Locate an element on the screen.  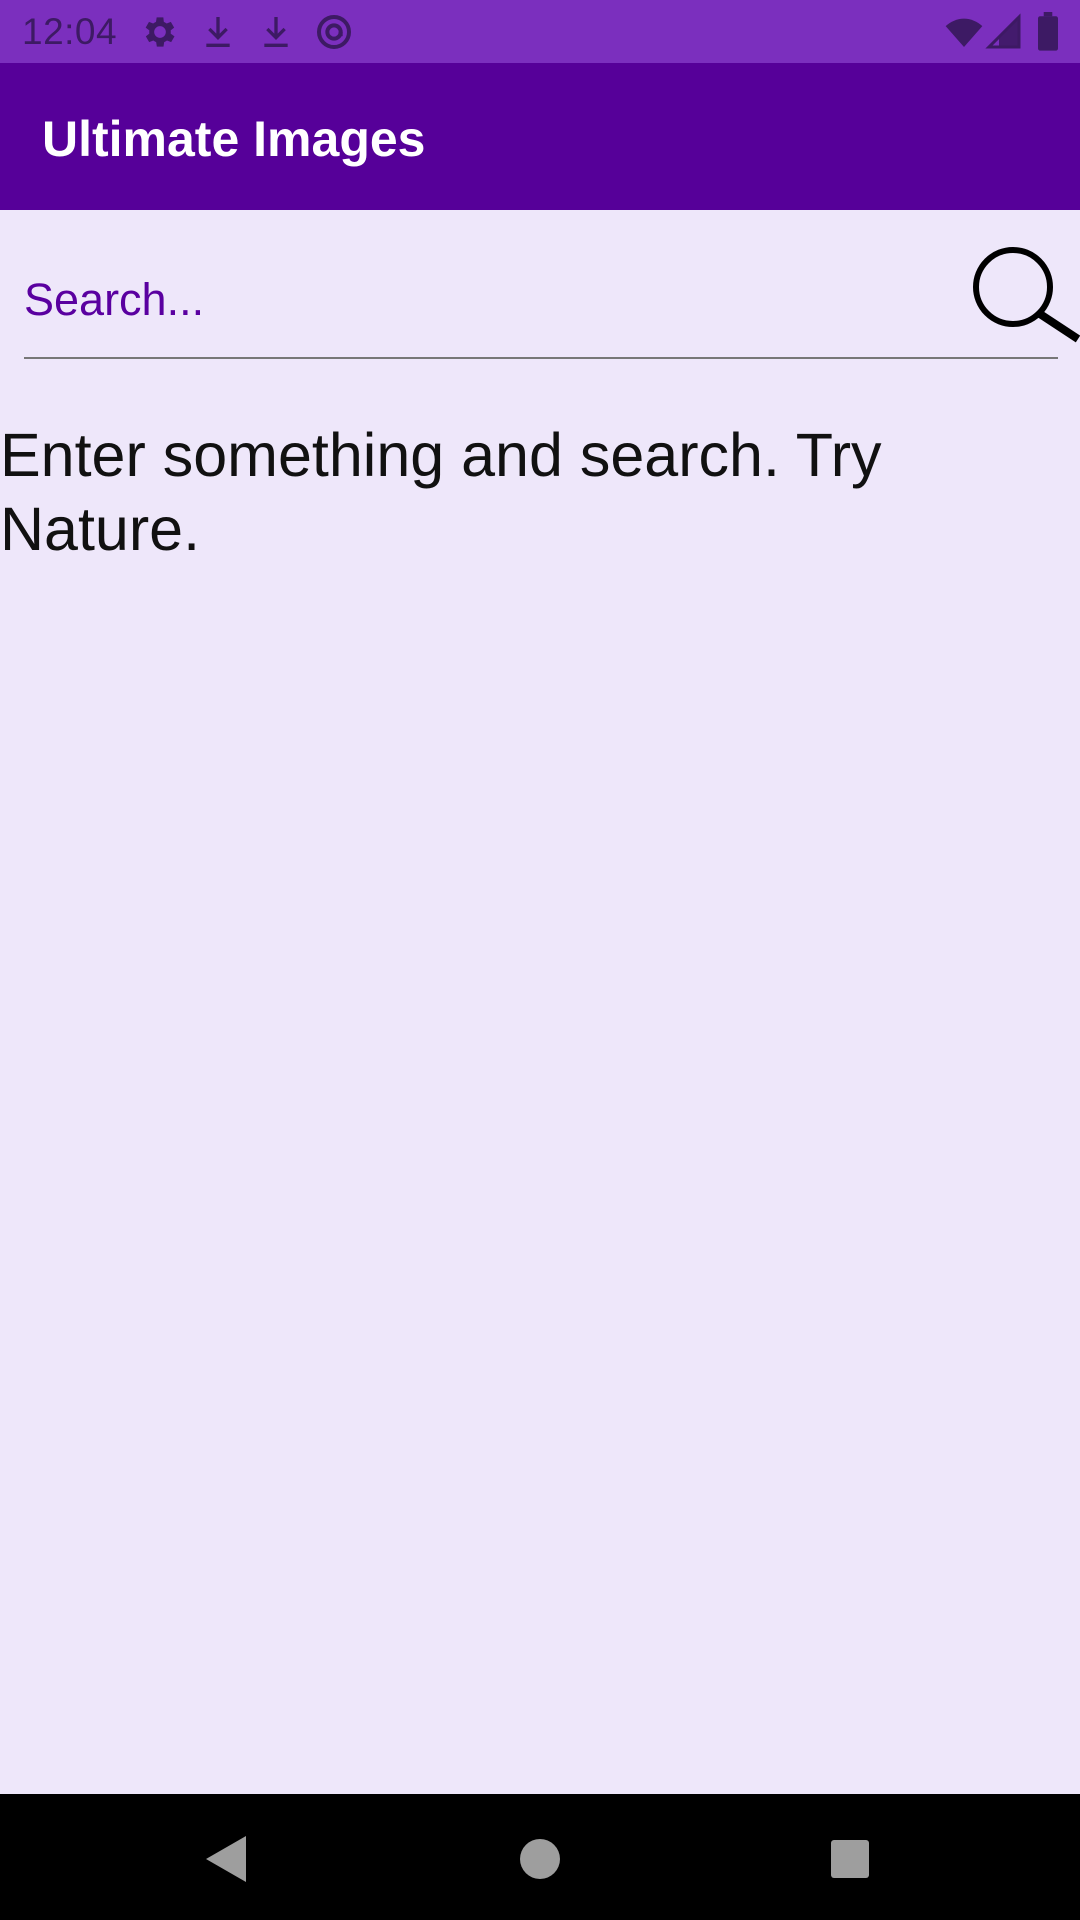
navigation-bar is located at coordinates (540, 1857).